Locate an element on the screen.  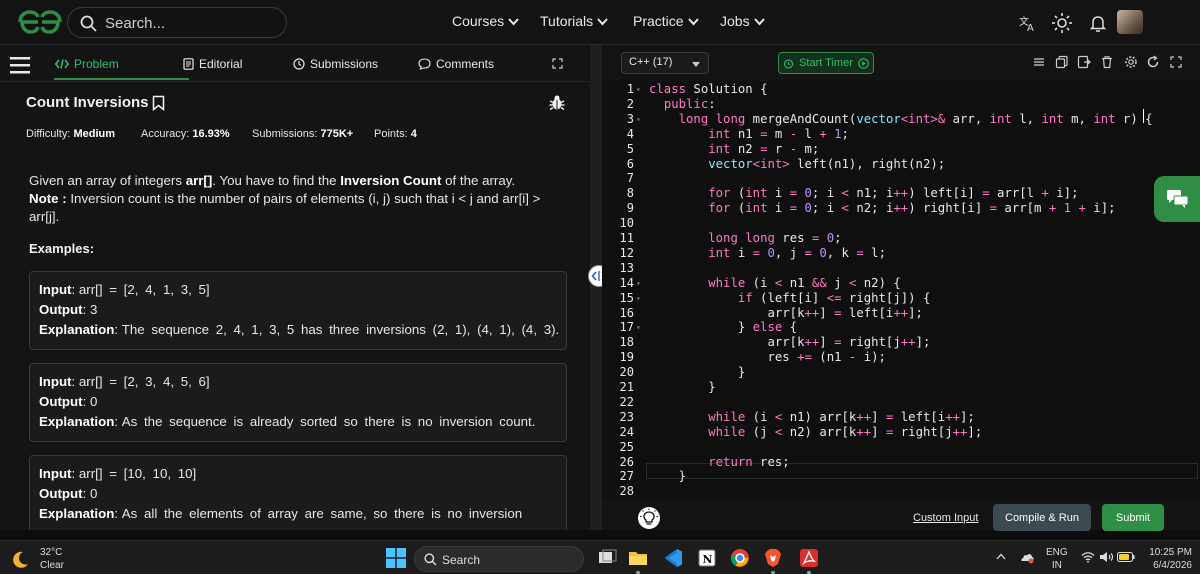
nav-jobs: Jobs is located at coordinates (742, 21).